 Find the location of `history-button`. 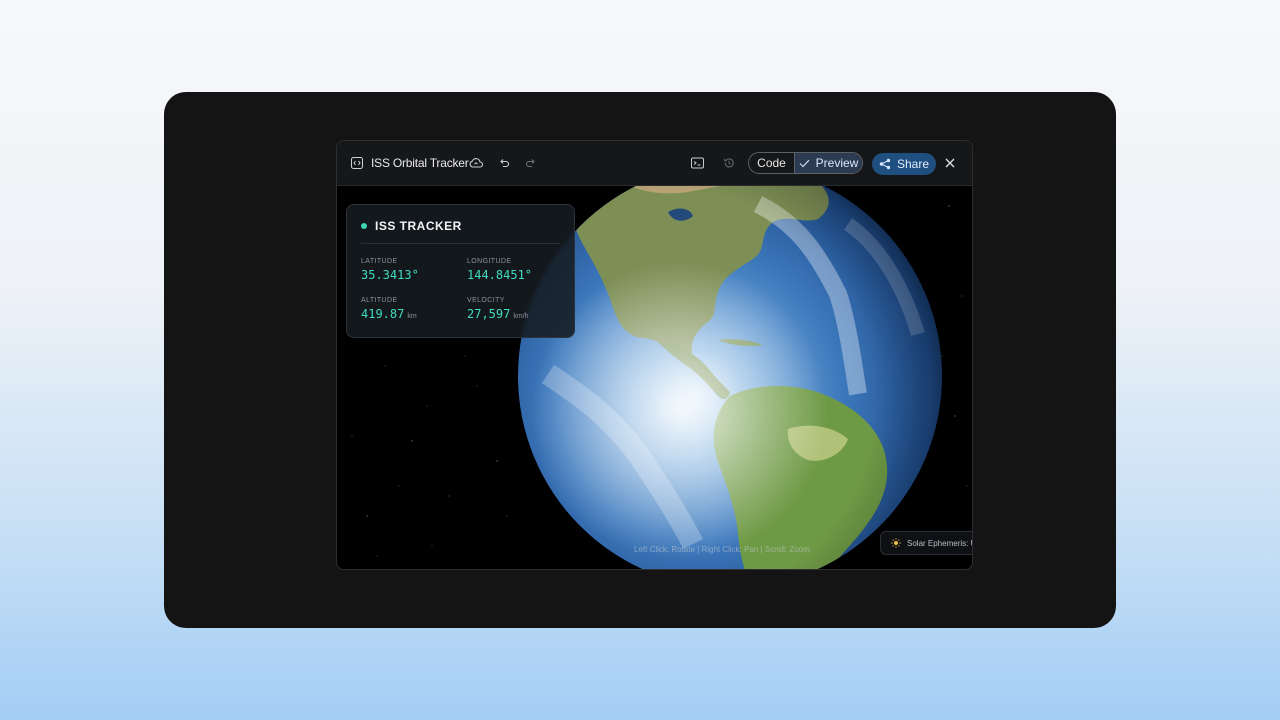

history-button is located at coordinates (729, 163).